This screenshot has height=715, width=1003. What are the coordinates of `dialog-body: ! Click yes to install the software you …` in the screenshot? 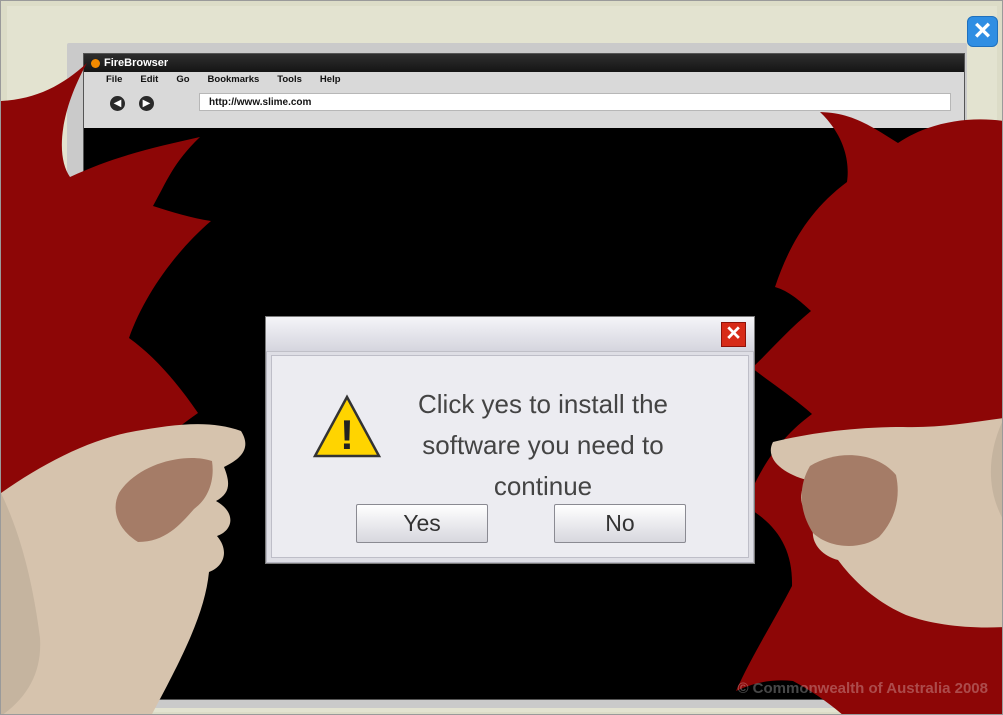 It's located at (510, 456).